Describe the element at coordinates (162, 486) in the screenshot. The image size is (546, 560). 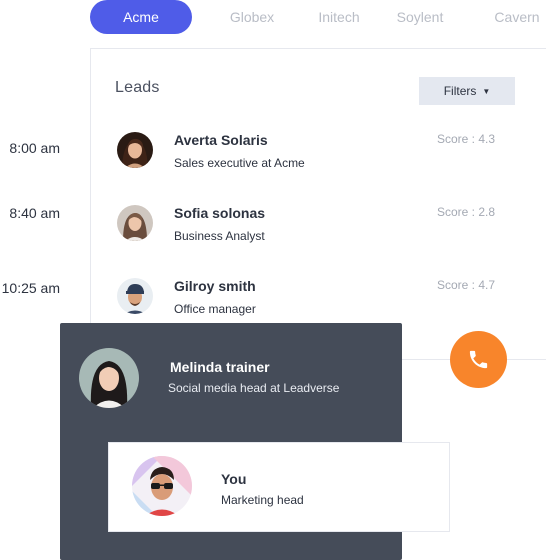
I see `you-avatar` at that location.